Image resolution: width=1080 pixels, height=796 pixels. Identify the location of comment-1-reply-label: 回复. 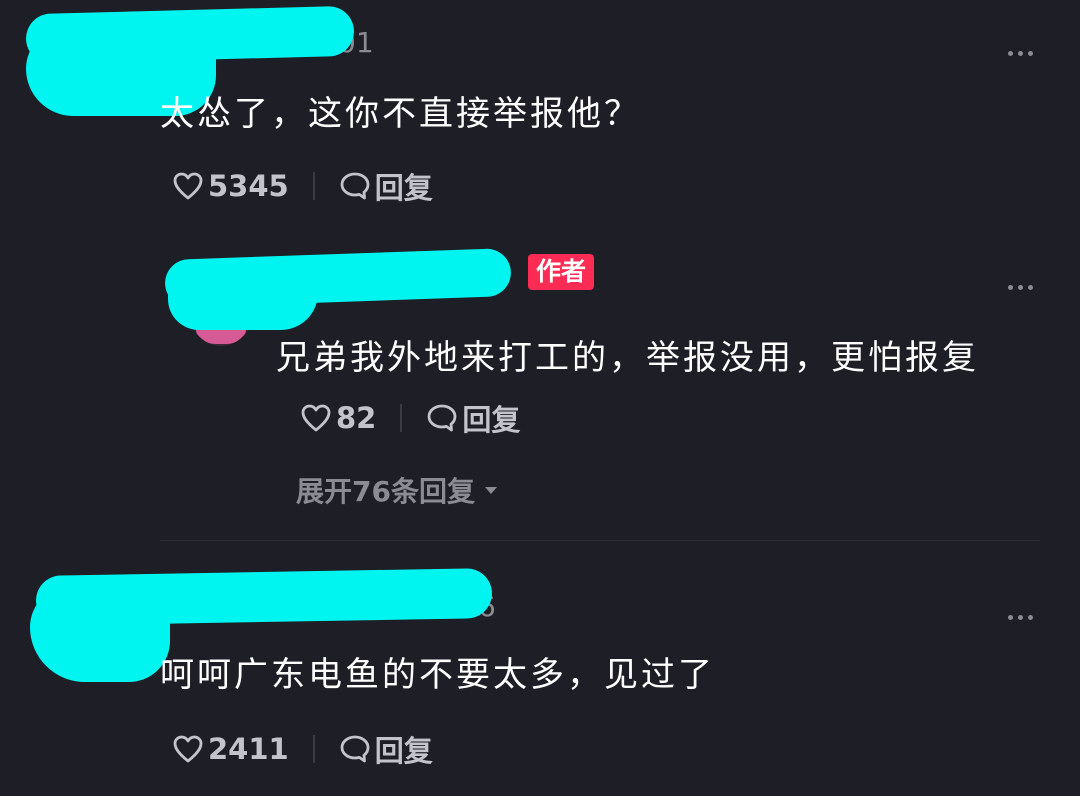
(403, 188).